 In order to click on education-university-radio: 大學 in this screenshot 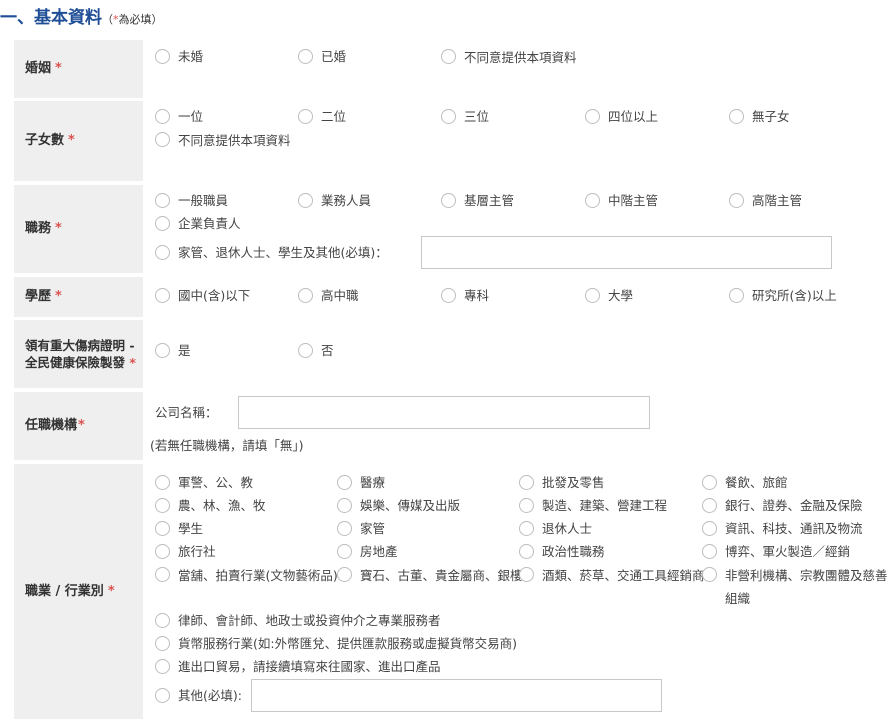, I will do `click(609, 296)`.